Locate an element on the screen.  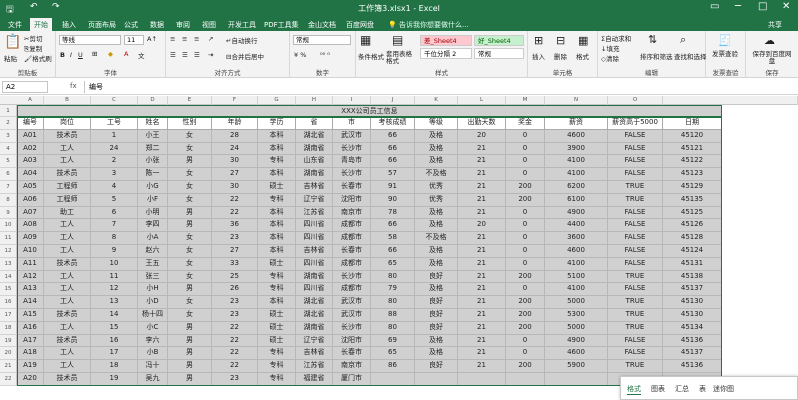
column-header-p is located at coordinates (760, 100).